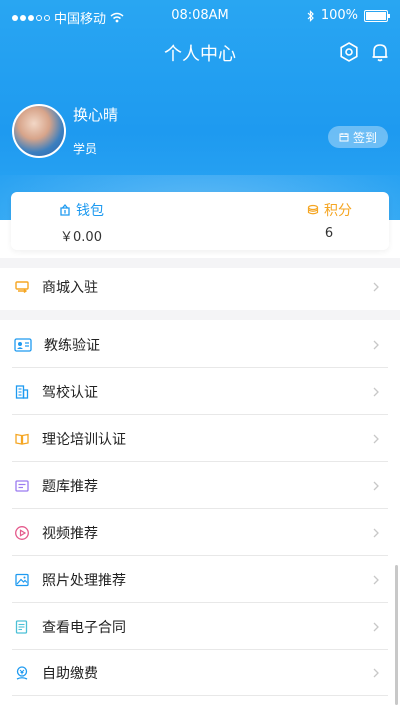 This screenshot has height=710, width=400. What do you see at coordinates (23, 344) in the screenshot?
I see `id-card-icon` at bounding box center [23, 344].